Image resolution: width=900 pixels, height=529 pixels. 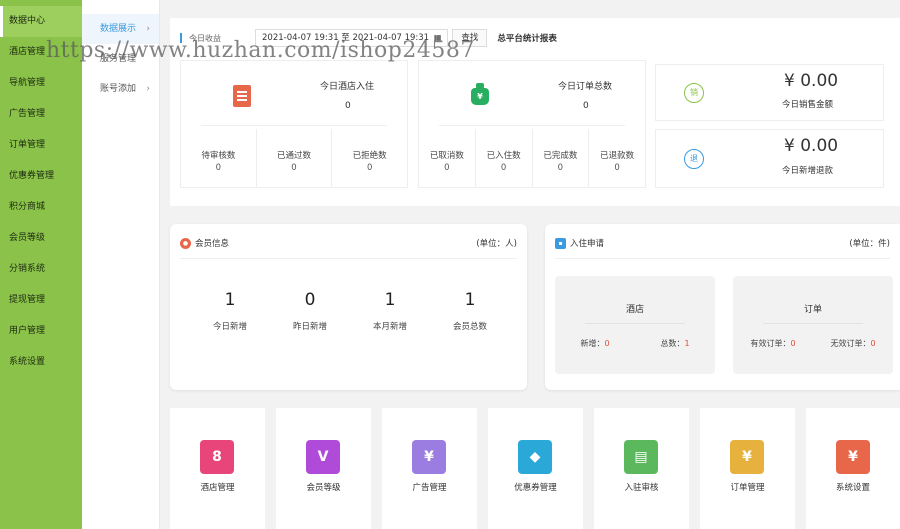 I want to click on tile-label: 入驻审核, so click(x=641, y=488).